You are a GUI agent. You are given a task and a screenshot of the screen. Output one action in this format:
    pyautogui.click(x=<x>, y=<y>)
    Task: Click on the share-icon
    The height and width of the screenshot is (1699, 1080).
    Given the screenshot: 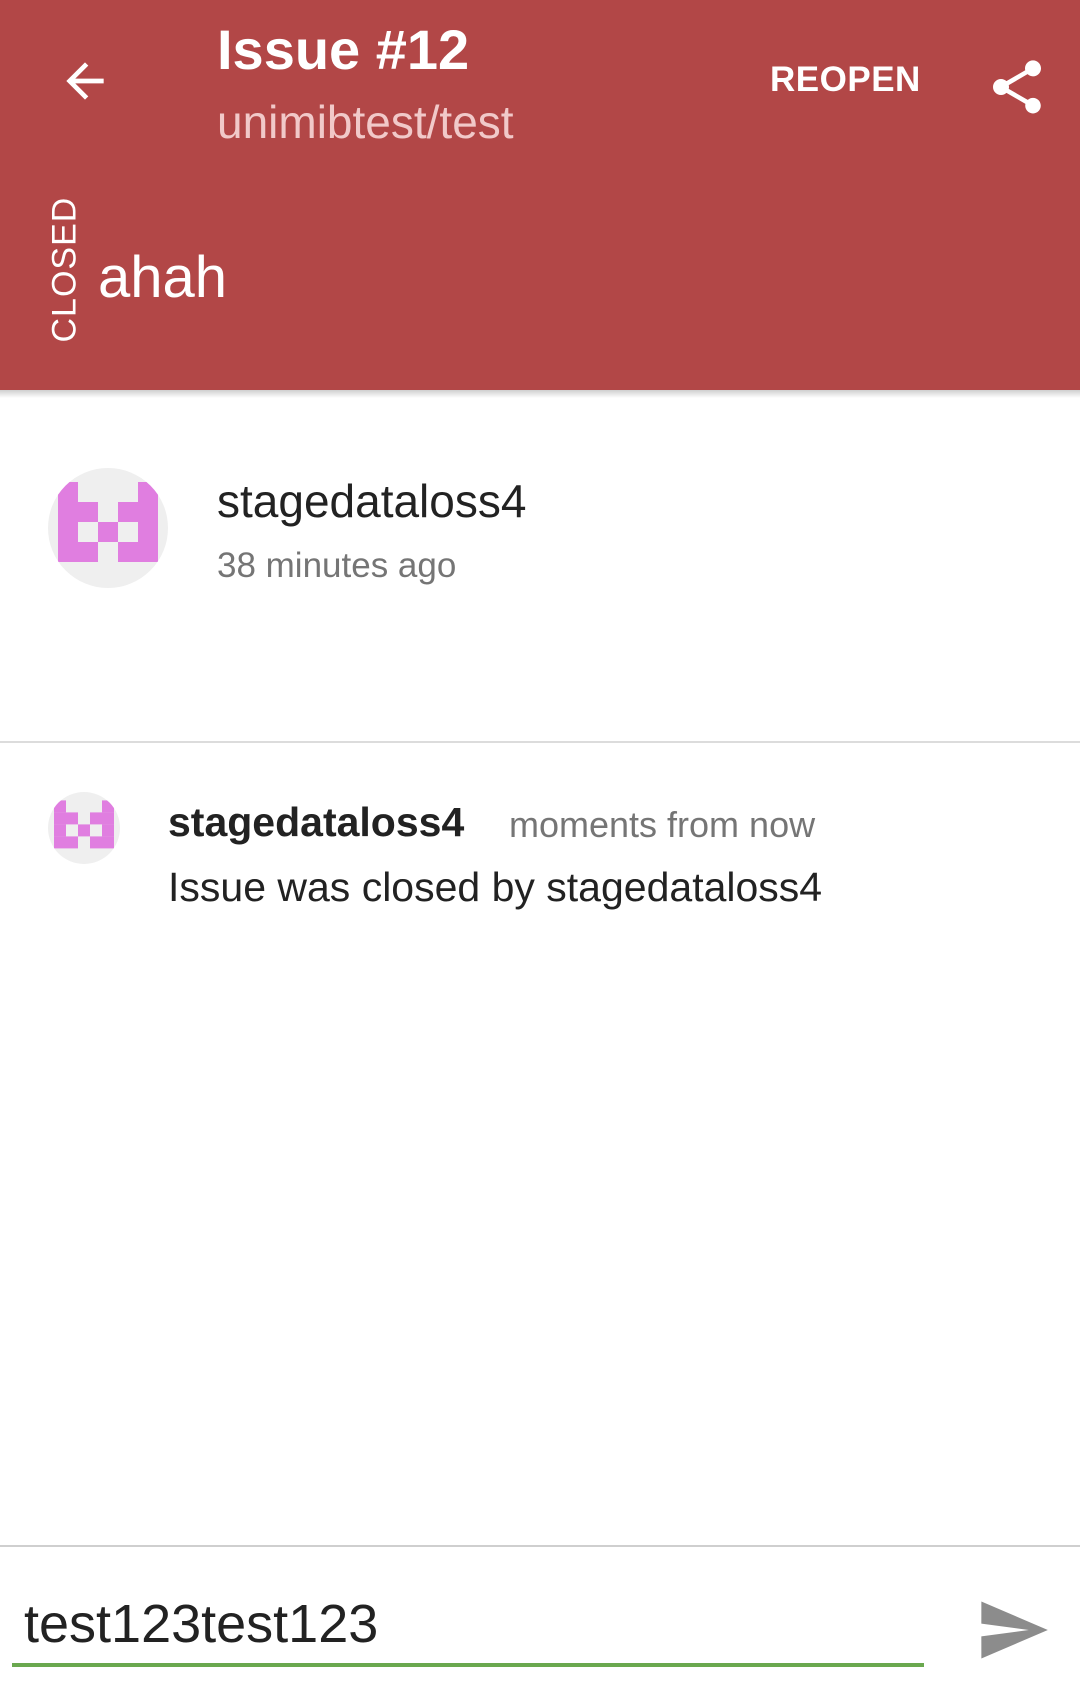 What is the action you would take?
    pyautogui.click(x=1017, y=87)
    